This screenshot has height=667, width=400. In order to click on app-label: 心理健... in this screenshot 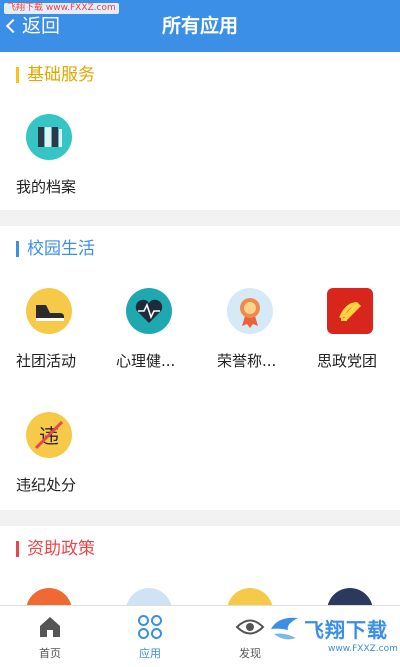, I will do `click(146, 361)`.